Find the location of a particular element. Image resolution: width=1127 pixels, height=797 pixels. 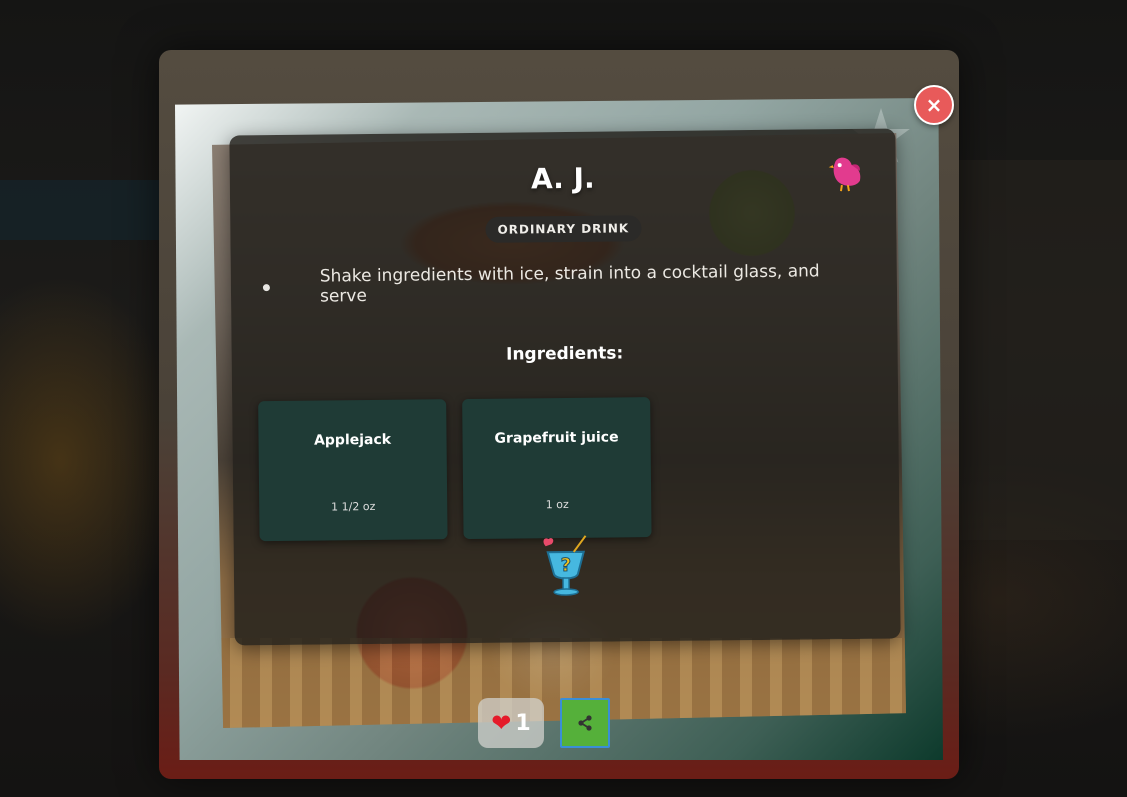

mystery-cocktail-icon: ? is located at coordinates (565, 565).